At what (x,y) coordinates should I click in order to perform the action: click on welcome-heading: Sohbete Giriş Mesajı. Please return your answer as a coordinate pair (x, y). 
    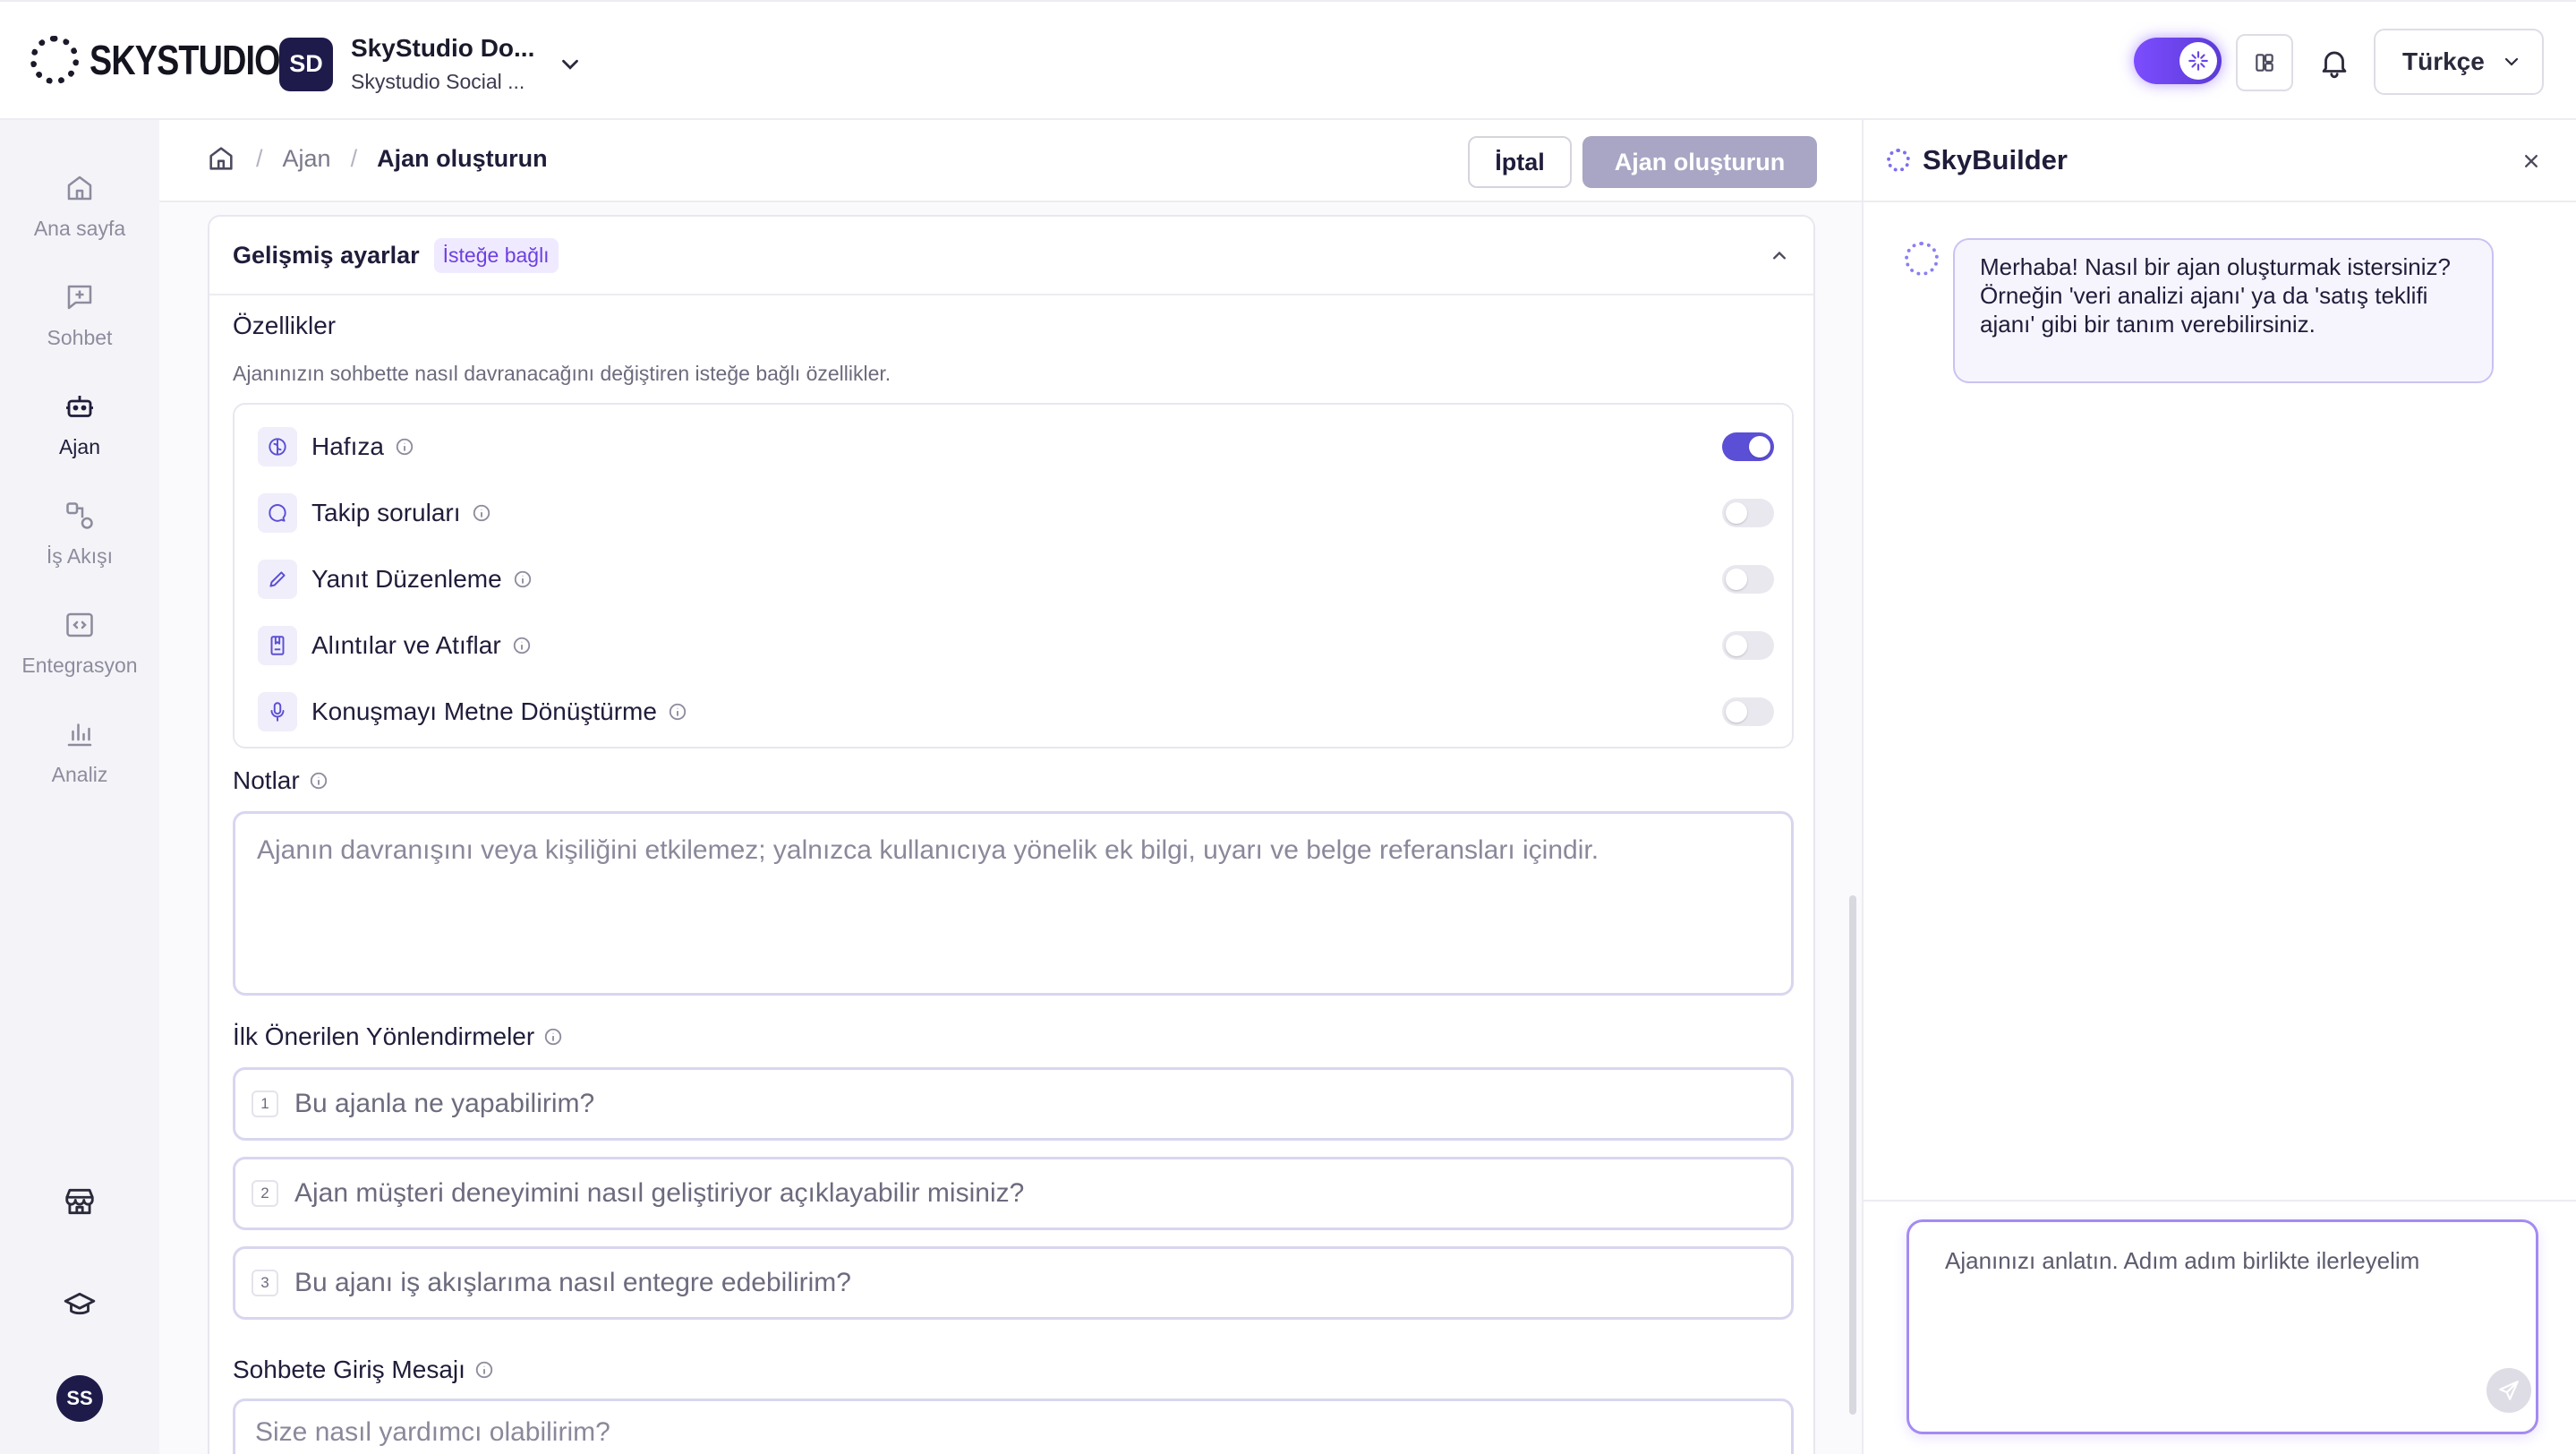
    Looking at the image, I should click on (363, 1370).